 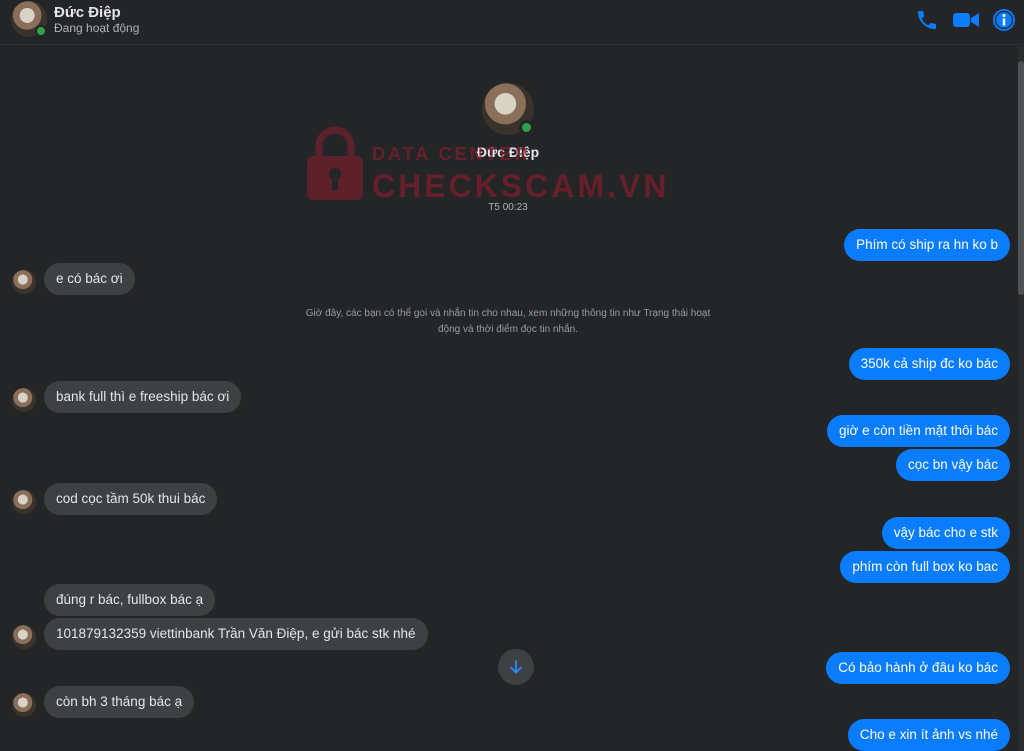 I want to click on message-outgoing: vậy bác cho e stk, so click(x=945, y=533).